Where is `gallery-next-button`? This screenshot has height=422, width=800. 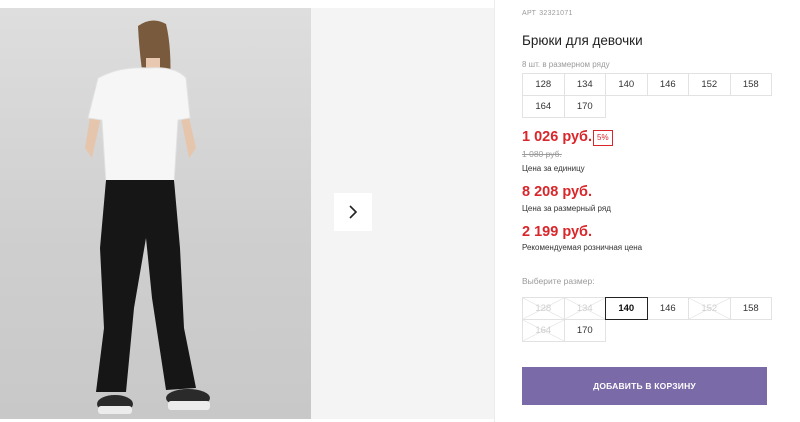
gallery-next-button is located at coordinates (353, 212).